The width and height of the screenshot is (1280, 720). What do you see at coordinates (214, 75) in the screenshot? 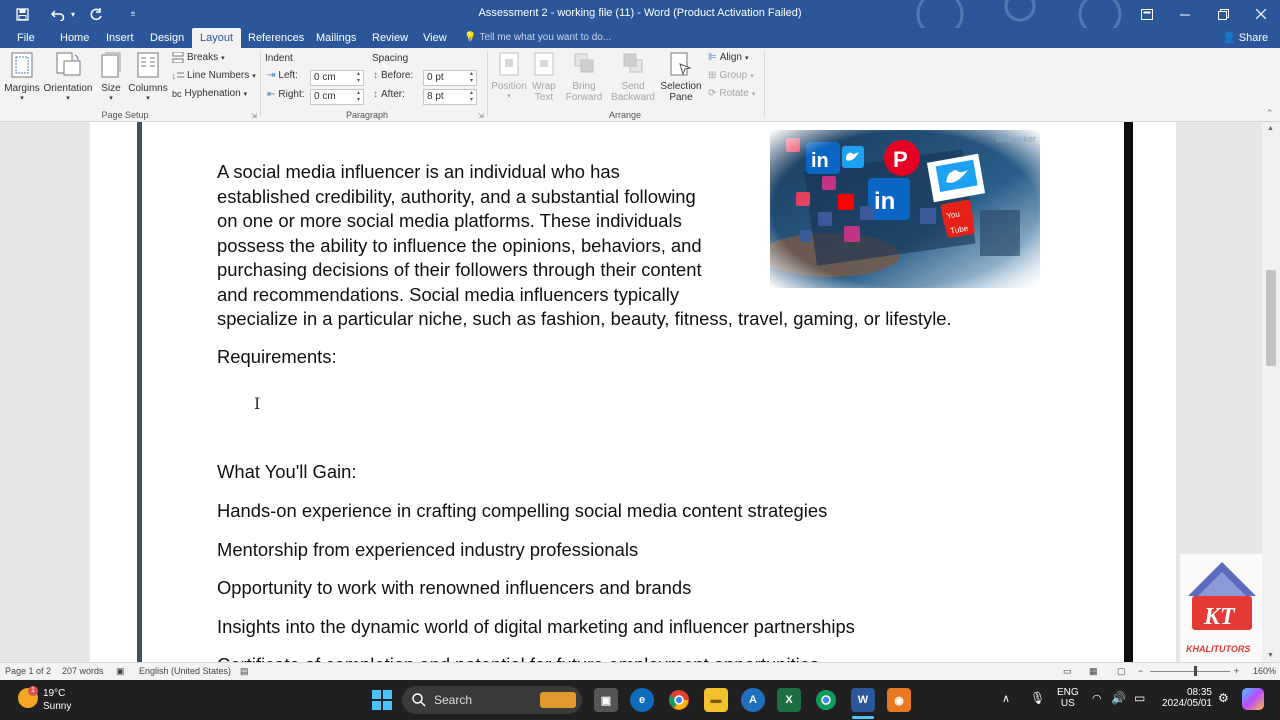
I see `line-numbers-button: 1 Line Numbers ▾` at bounding box center [214, 75].